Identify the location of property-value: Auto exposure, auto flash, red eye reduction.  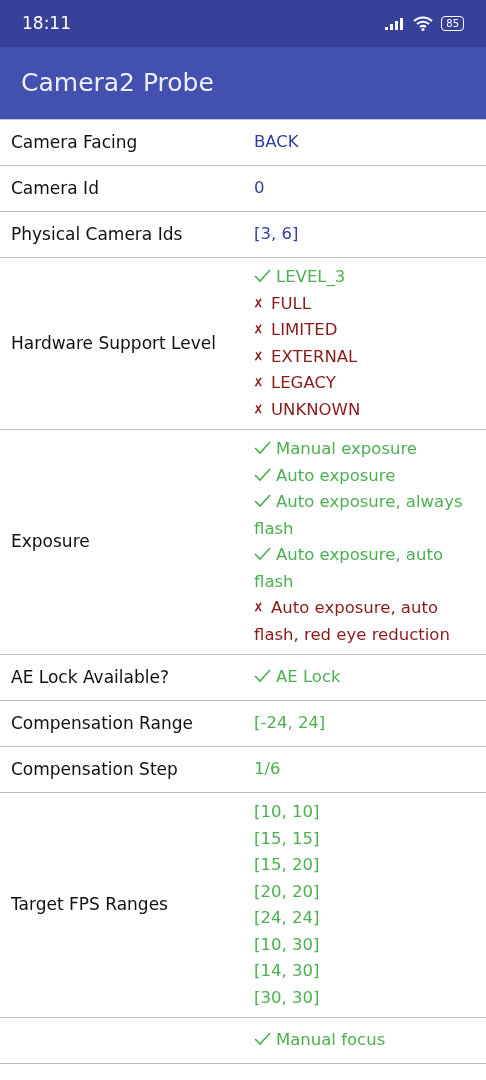
(352, 621).